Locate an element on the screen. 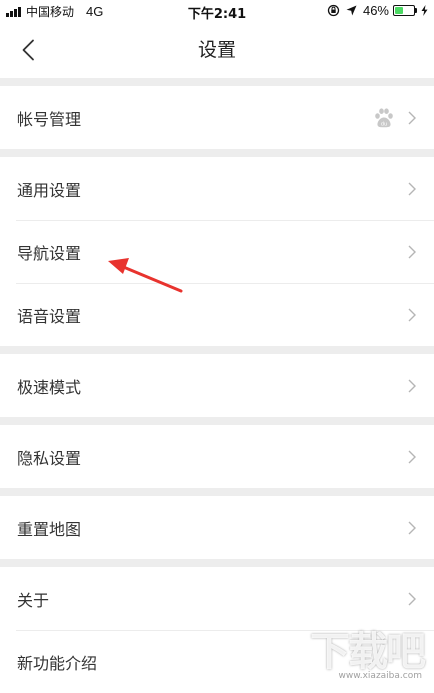 This screenshot has width=434, height=693. settings-item-navigation: 导航设置 is located at coordinates (217, 251).